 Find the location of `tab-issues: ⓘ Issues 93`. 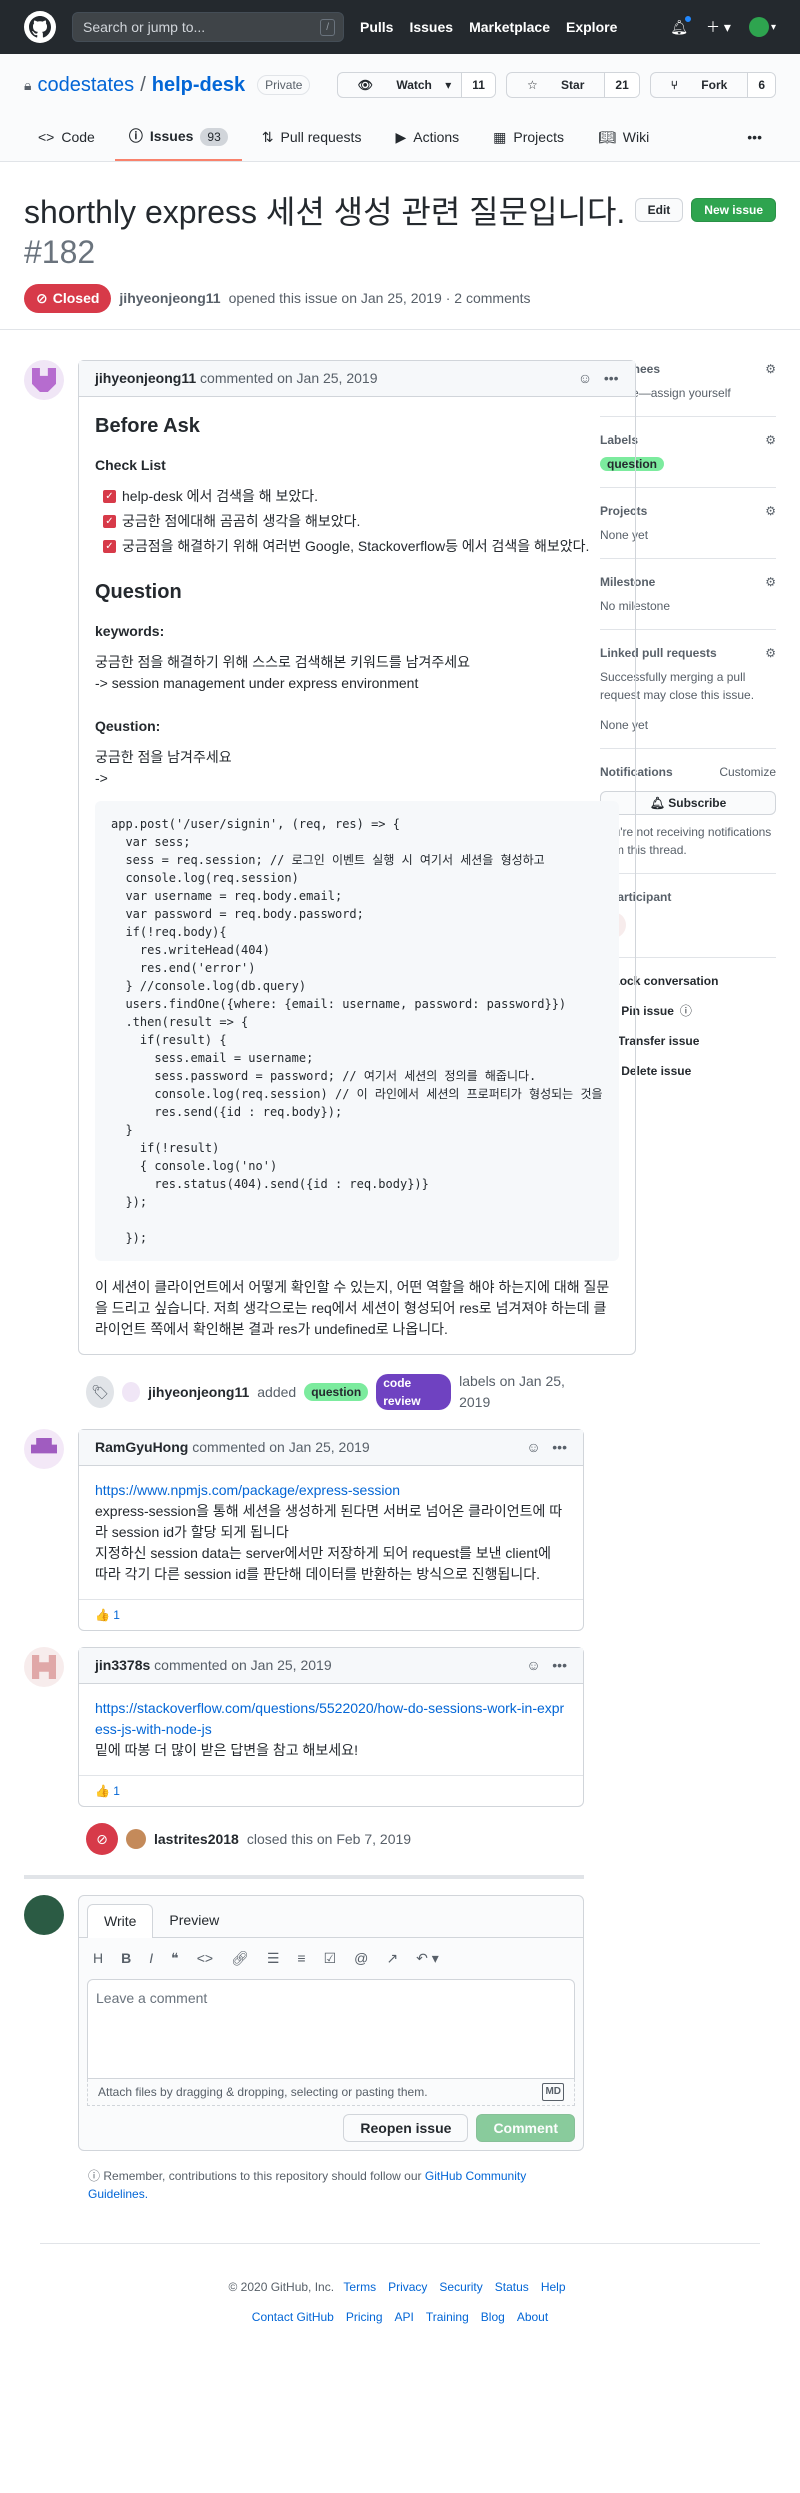

tab-issues: ⓘ Issues 93 is located at coordinates (178, 139).